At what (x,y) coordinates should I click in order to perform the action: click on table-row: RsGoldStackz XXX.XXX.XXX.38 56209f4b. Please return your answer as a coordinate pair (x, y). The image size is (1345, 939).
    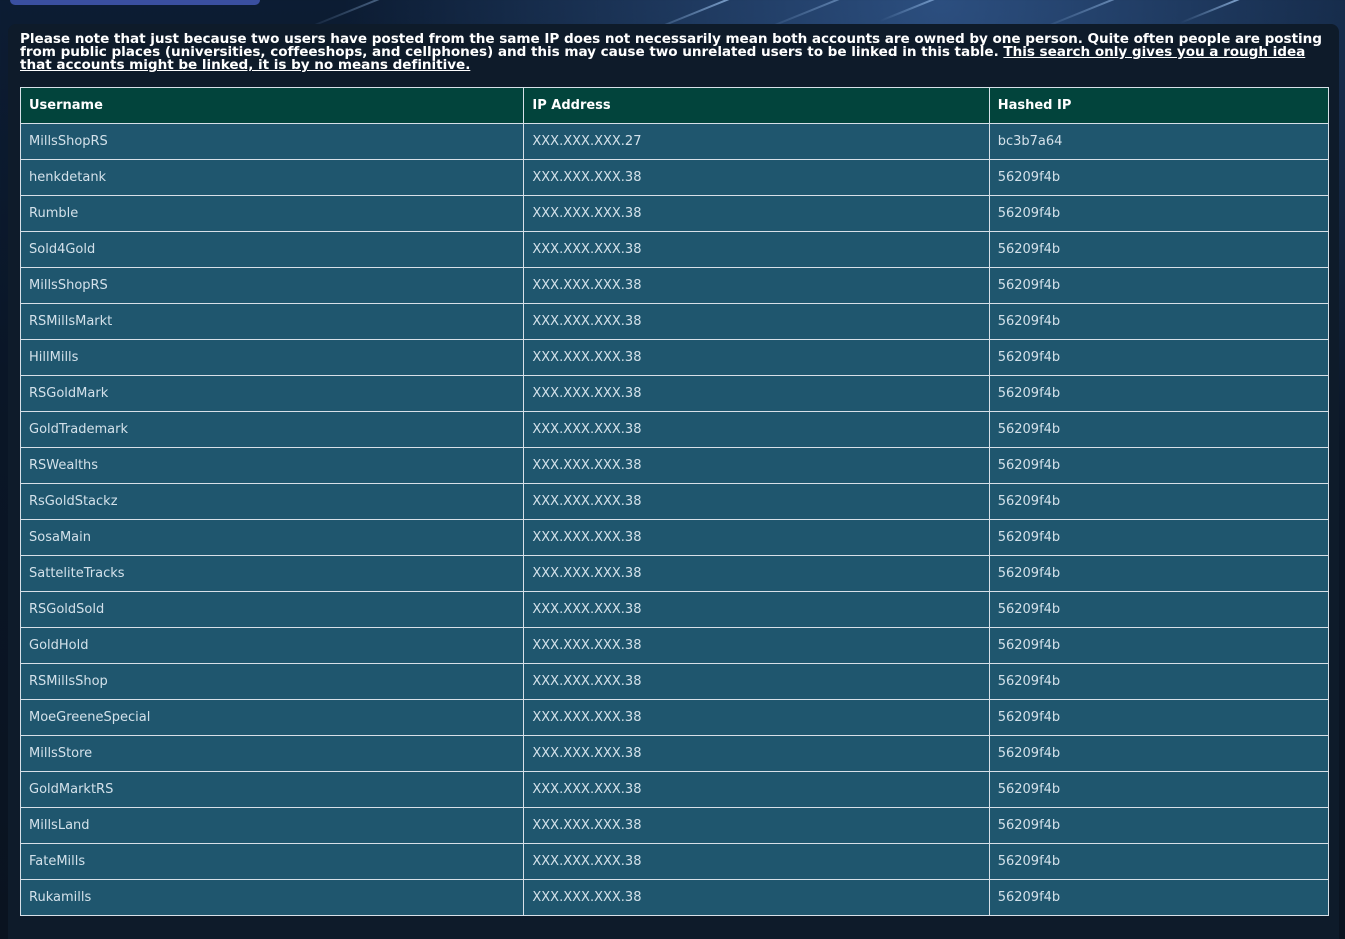
    Looking at the image, I should click on (674, 501).